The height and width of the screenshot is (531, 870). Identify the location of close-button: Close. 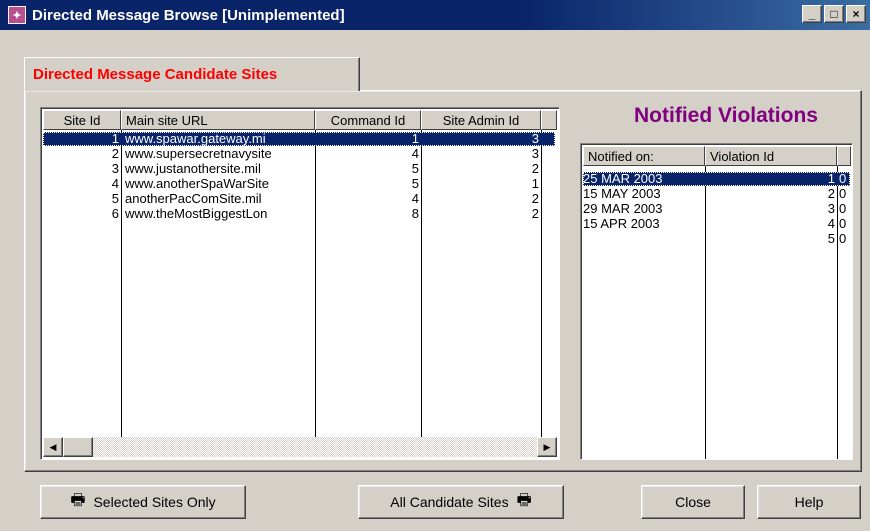
(693, 502).